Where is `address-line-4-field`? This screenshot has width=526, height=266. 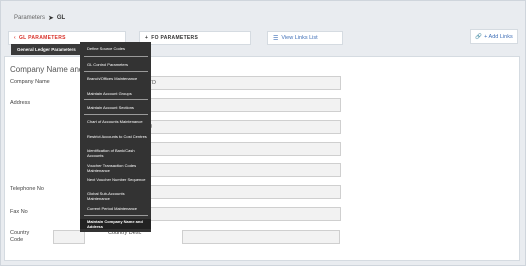
address-line-4-field is located at coordinates (241, 149).